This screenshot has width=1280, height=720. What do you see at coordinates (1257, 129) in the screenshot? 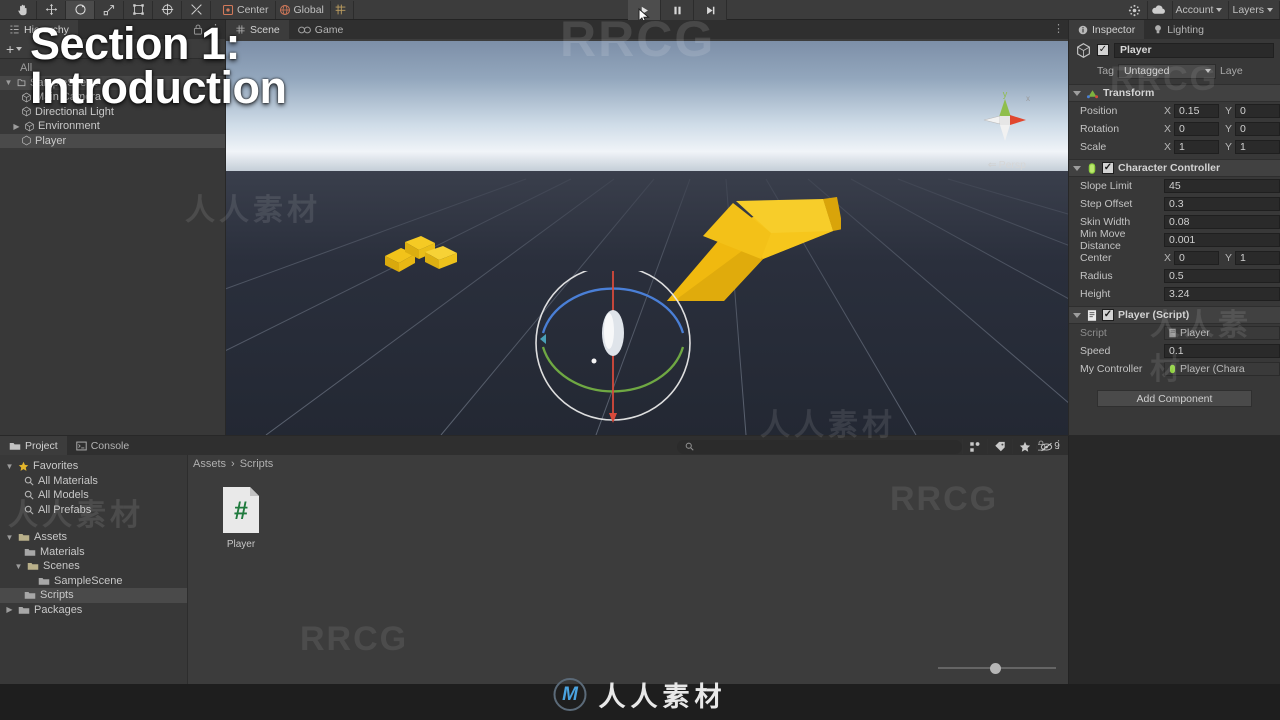
I see `rotation-y-field: 0` at bounding box center [1257, 129].